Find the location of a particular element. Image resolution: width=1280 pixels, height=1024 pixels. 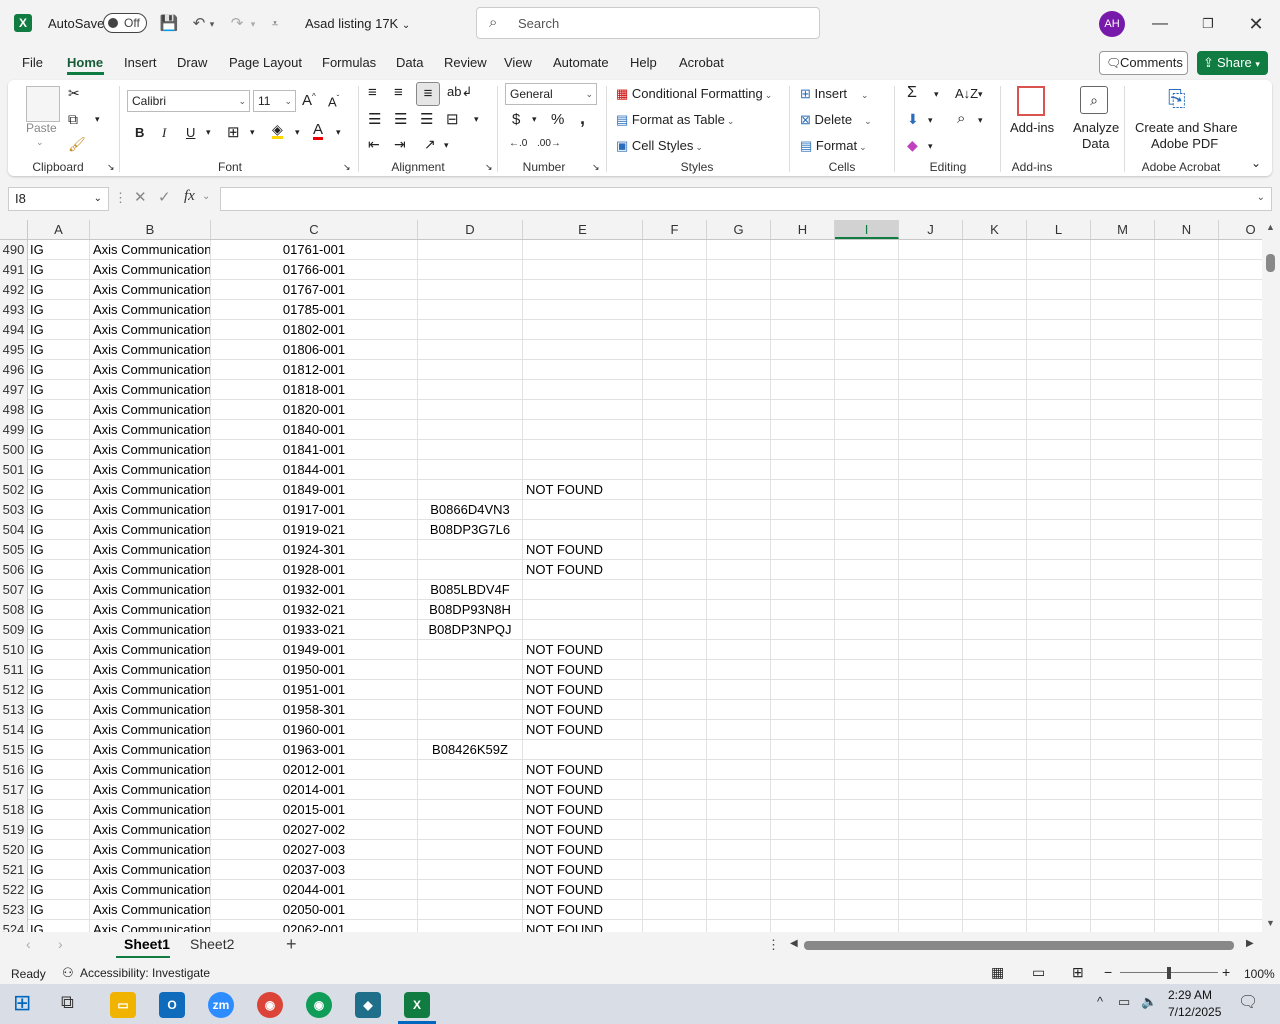

cell-d: B0866D4VN3 is located at coordinates (470, 509).